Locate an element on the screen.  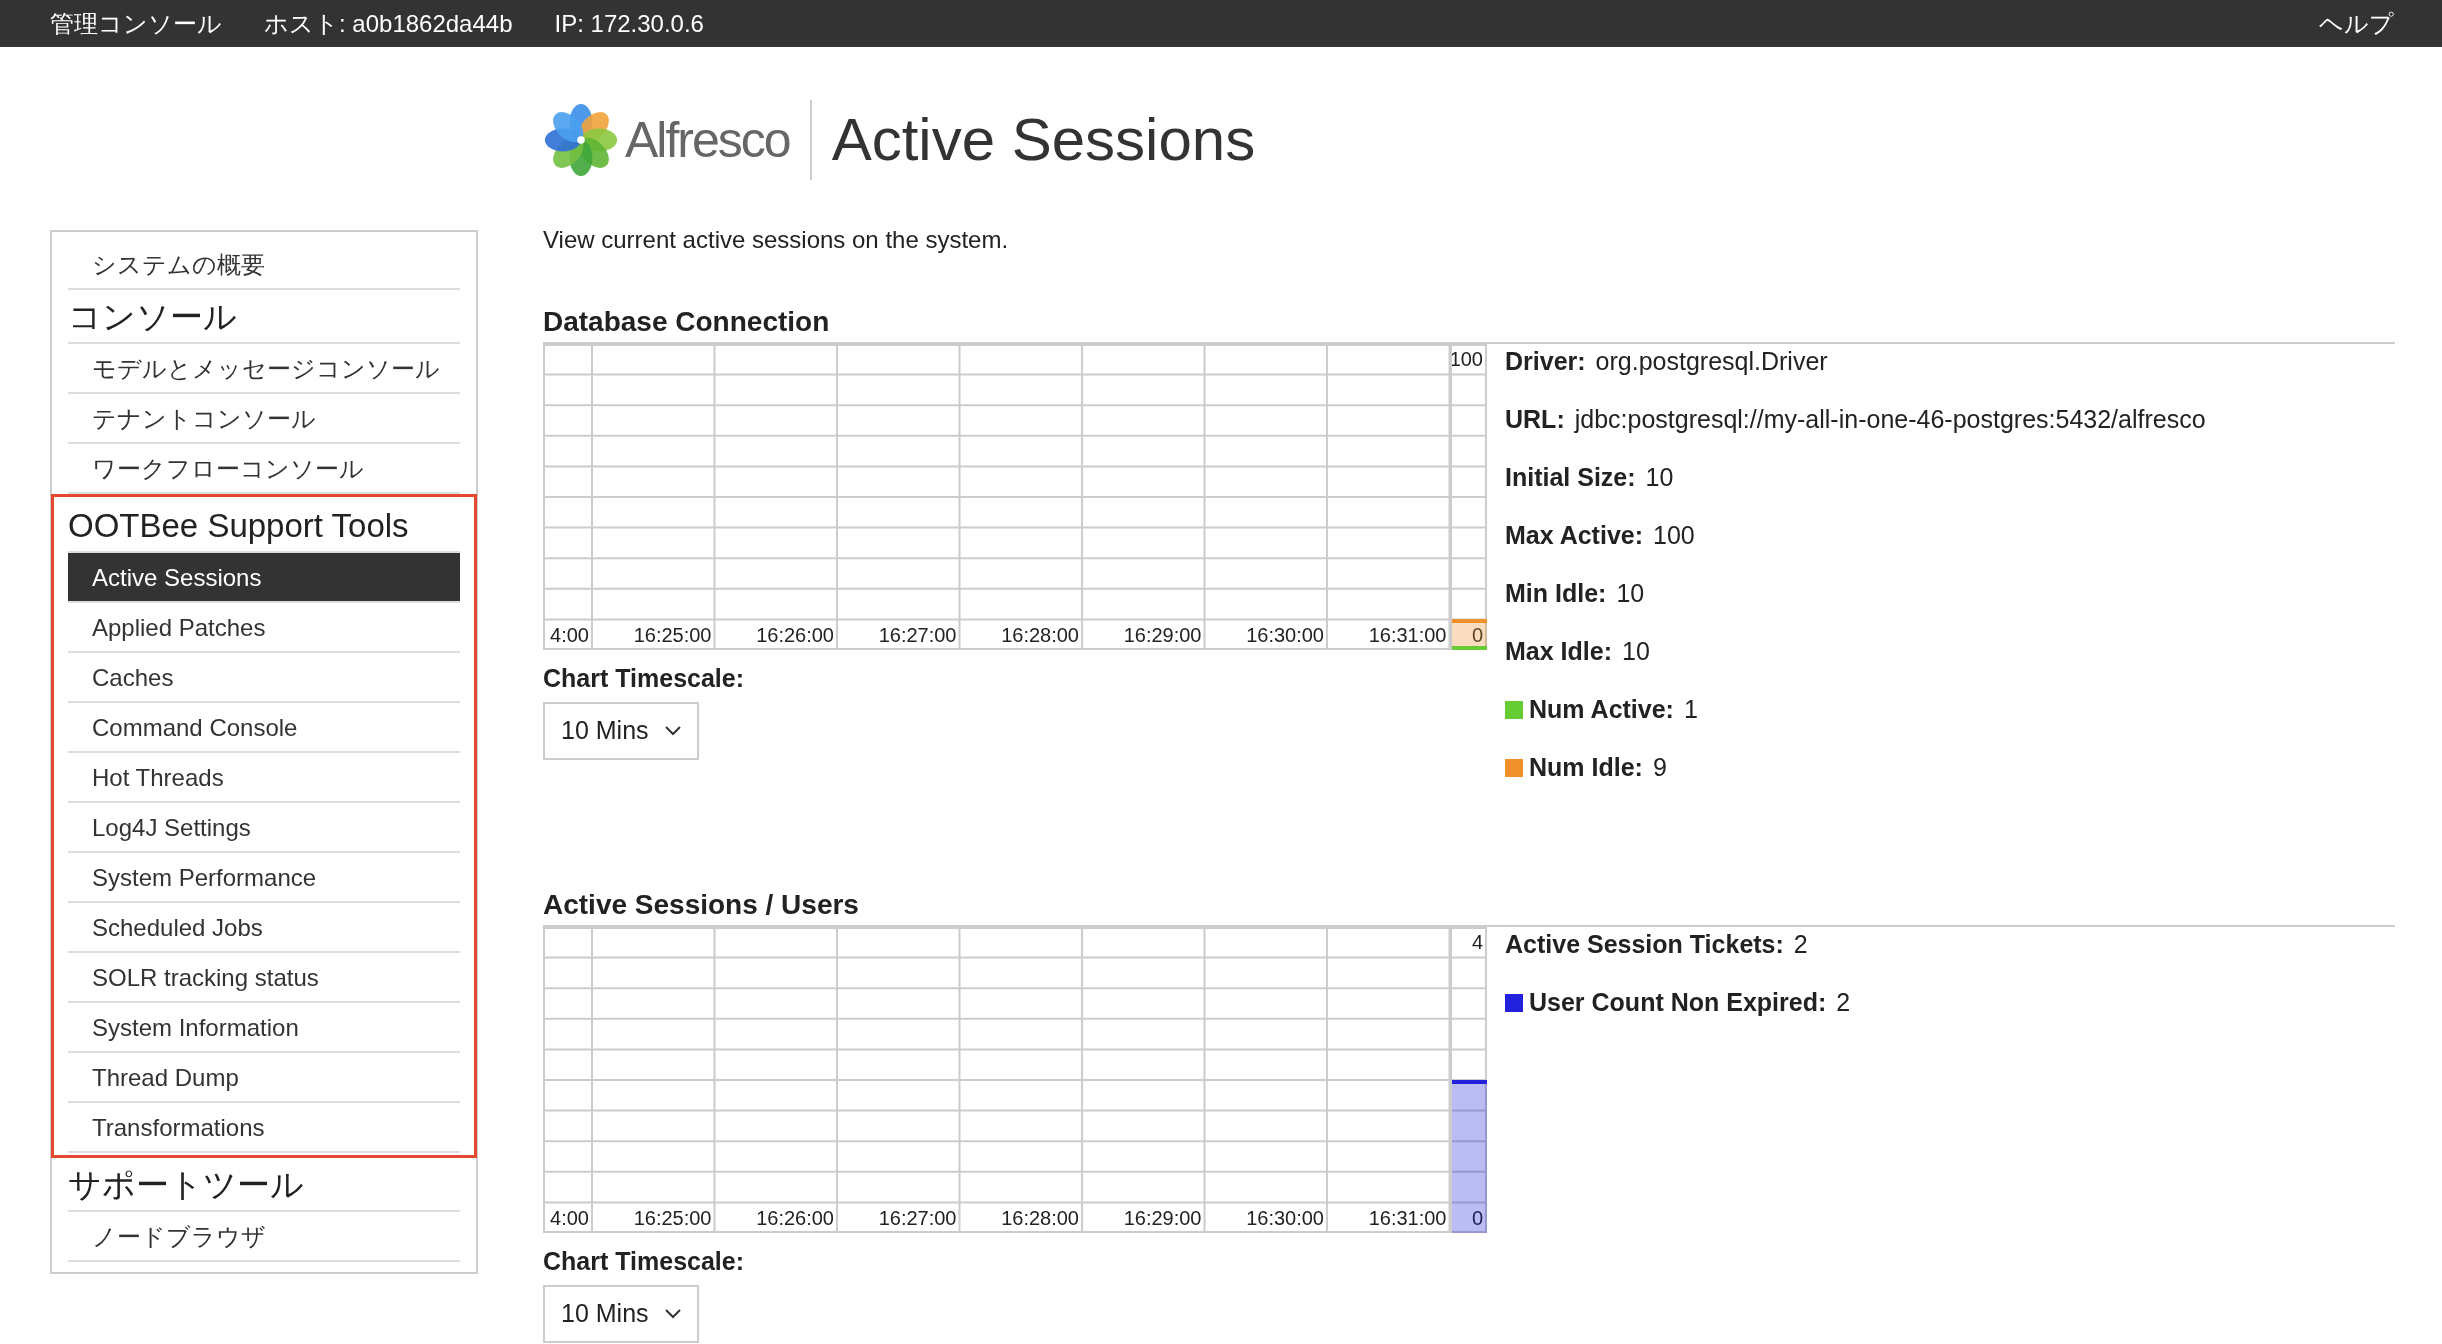
sidebar-item: System Information is located at coordinates (264, 1028).